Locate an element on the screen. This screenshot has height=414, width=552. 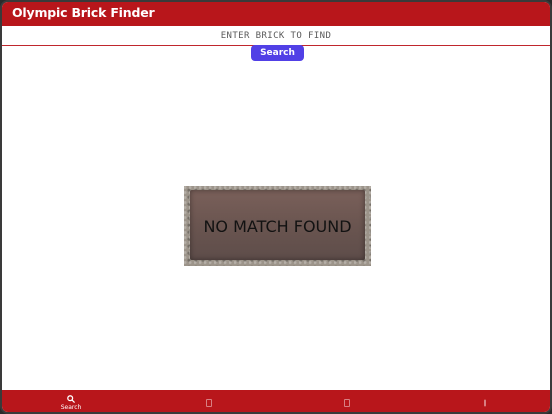
bottom-tab-bar: Search is located at coordinates (276, 401).